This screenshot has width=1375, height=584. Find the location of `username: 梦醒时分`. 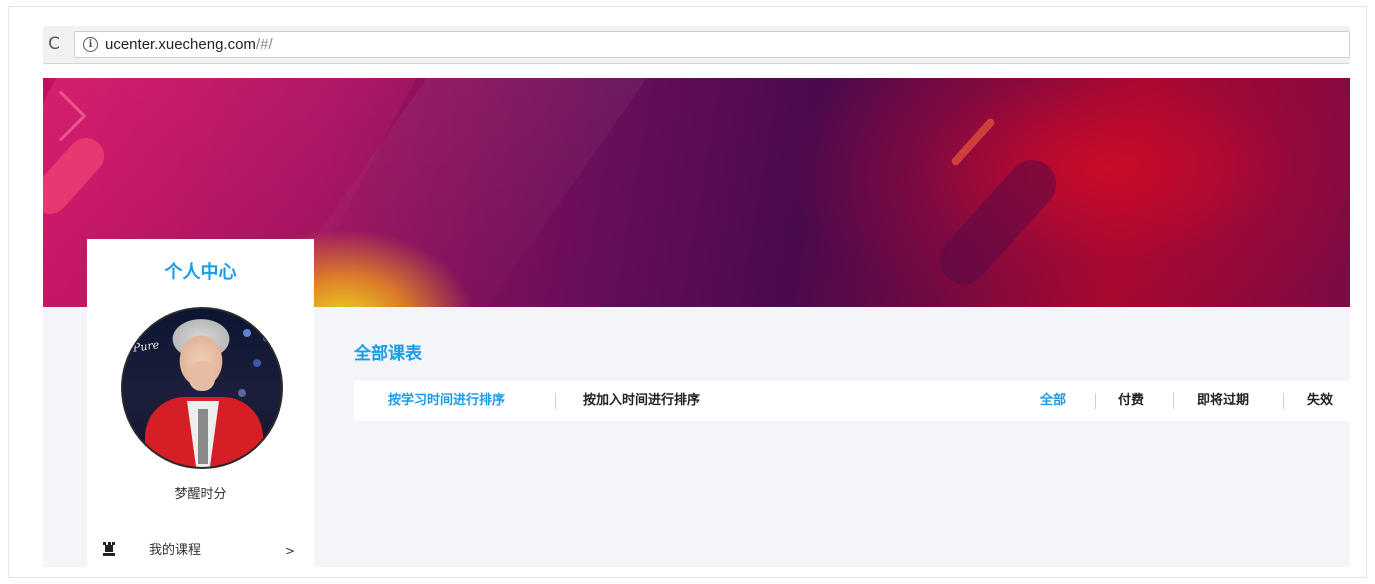

username: 梦醒时分 is located at coordinates (200, 494).